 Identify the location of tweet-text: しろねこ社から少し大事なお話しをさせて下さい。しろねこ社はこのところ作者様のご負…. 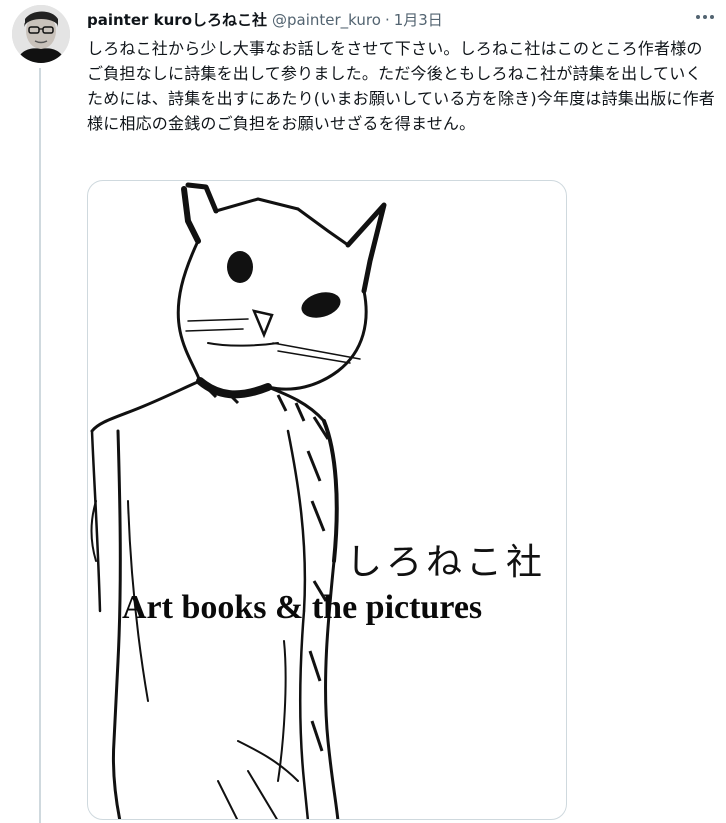
(401, 86).